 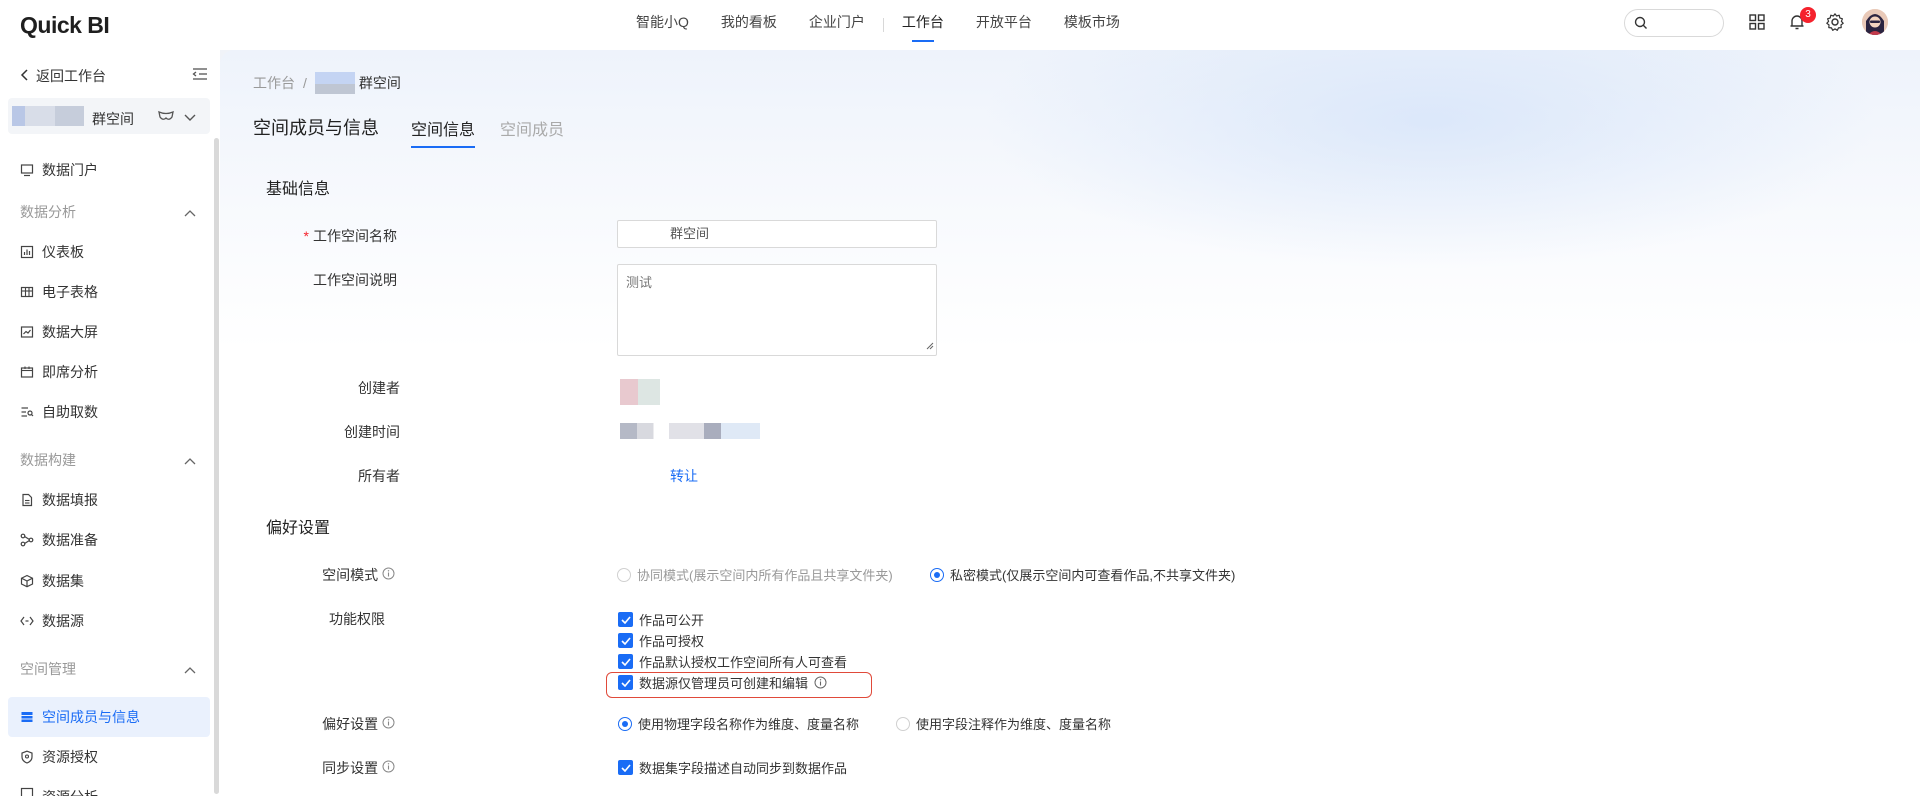 What do you see at coordinates (27, 412) in the screenshot?
I see `list-search-icon` at bounding box center [27, 412].